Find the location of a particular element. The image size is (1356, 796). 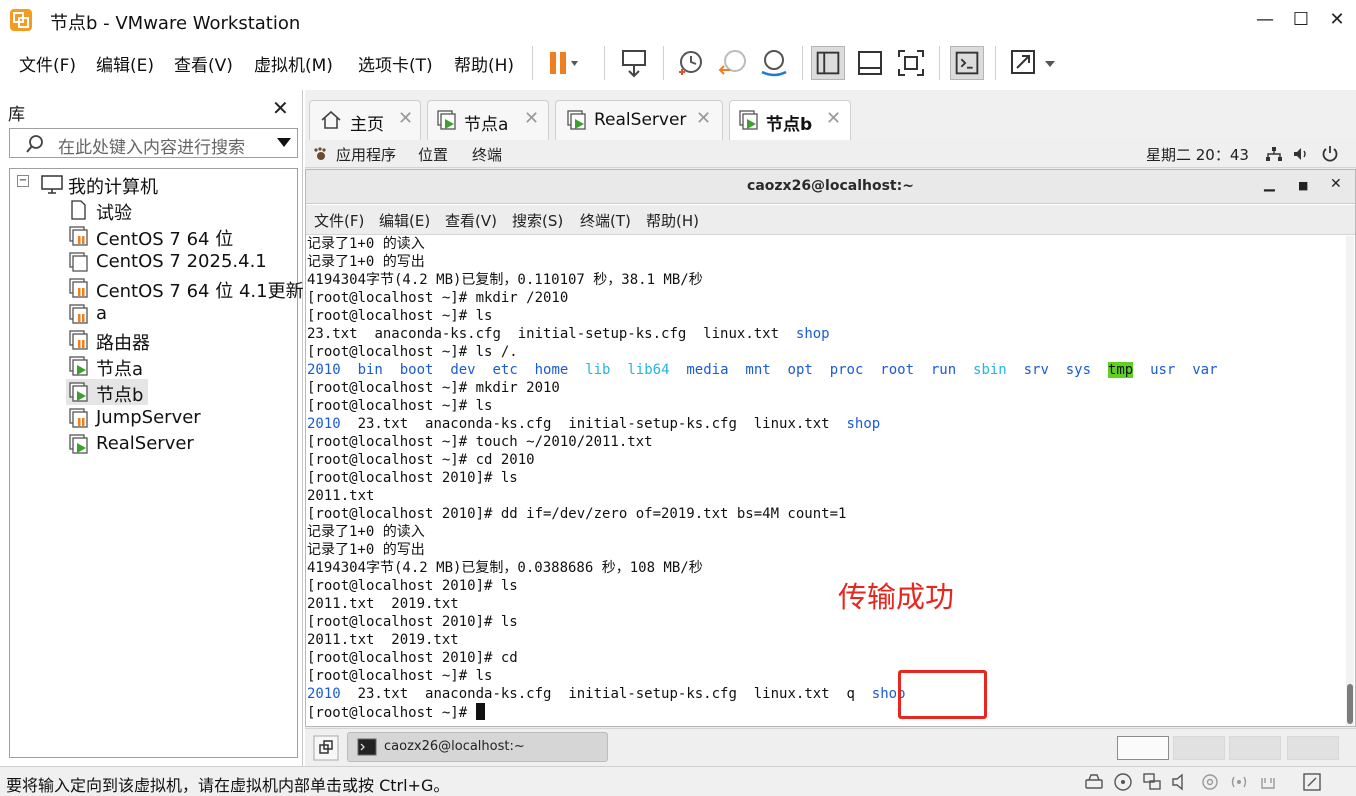

thumbnail-bar-icon is located at coordinates (870, 63).